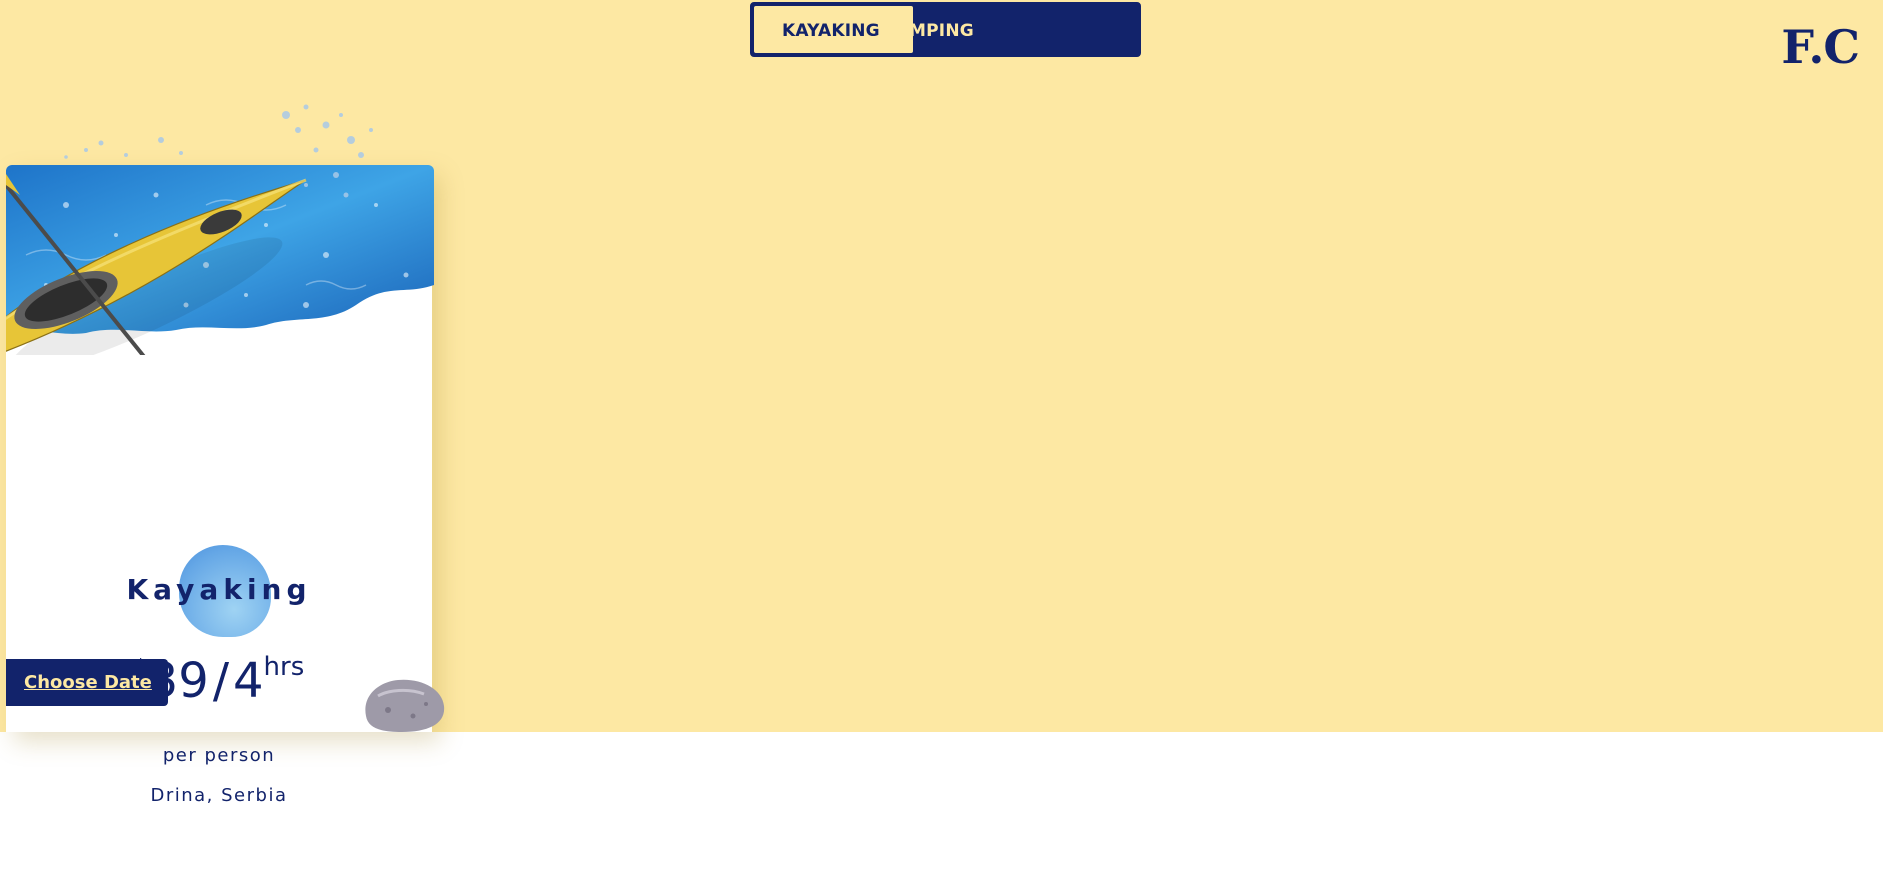 This screenshot has width=1883, height=872. I want to click on card-title: Kayaking, so click(219, 589).